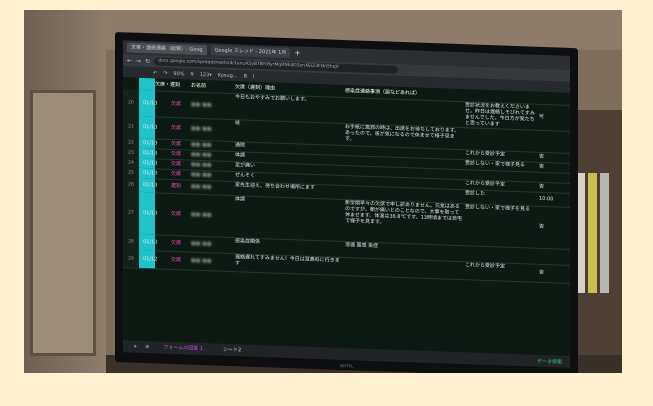  I want to click on monitor-brand: VESTEL, so click(346, 366).